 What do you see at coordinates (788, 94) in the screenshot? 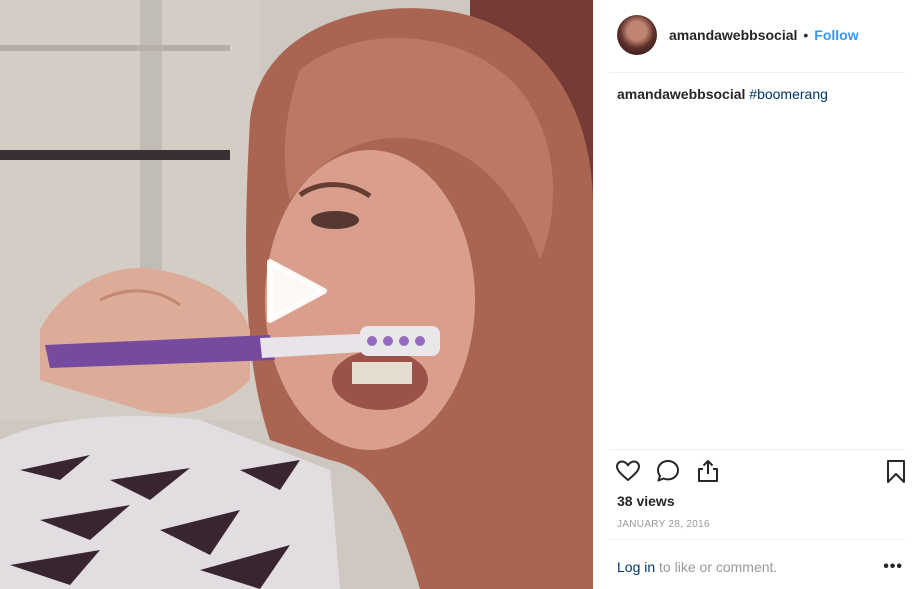
I see `hashtag-link: #boomerang` at bounding box center [788, 94].